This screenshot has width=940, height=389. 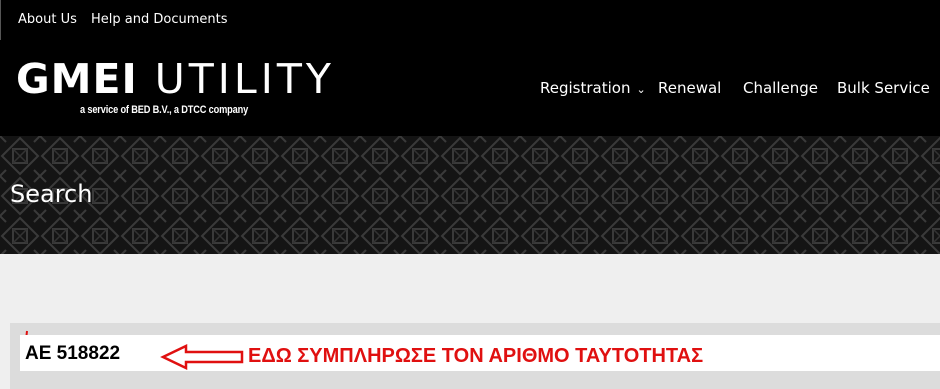 I want to click on search-input-value: AE 518822, so click(x=73, y=353).